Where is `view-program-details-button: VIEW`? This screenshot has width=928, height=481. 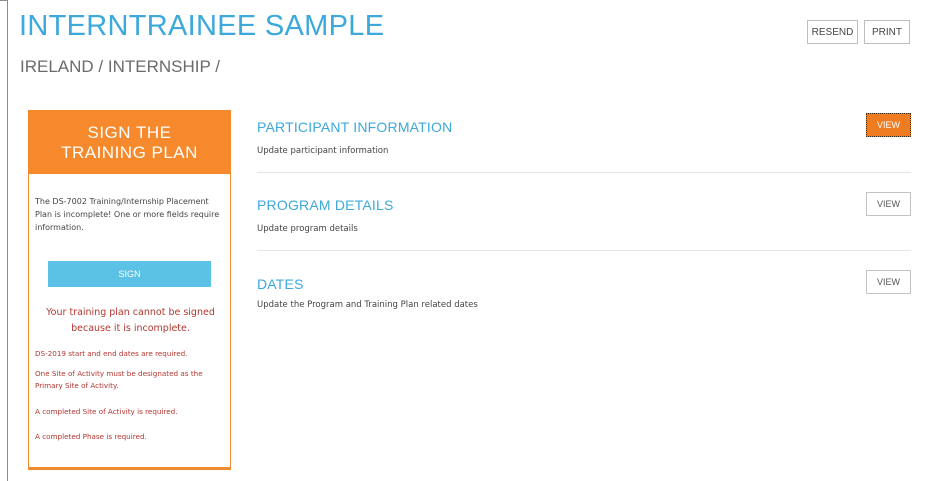 view-program-details-button: VIEW is located at coordinates (888, 204).